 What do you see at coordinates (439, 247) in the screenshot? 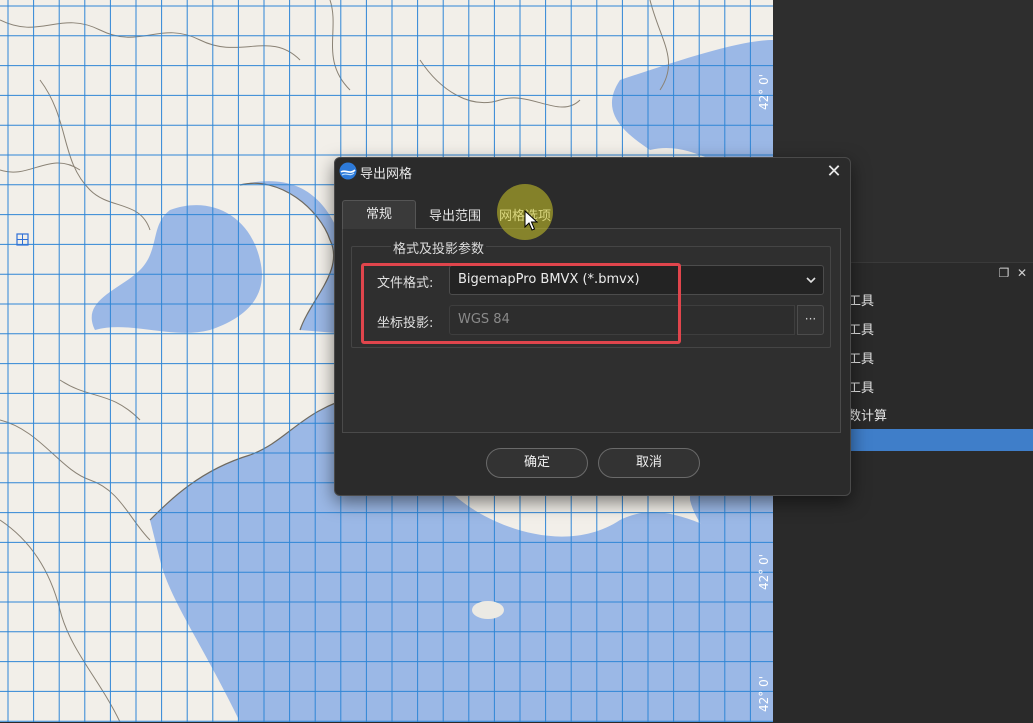
I see `group-title: 格式及投影参数` at bounding box center [439, 247].